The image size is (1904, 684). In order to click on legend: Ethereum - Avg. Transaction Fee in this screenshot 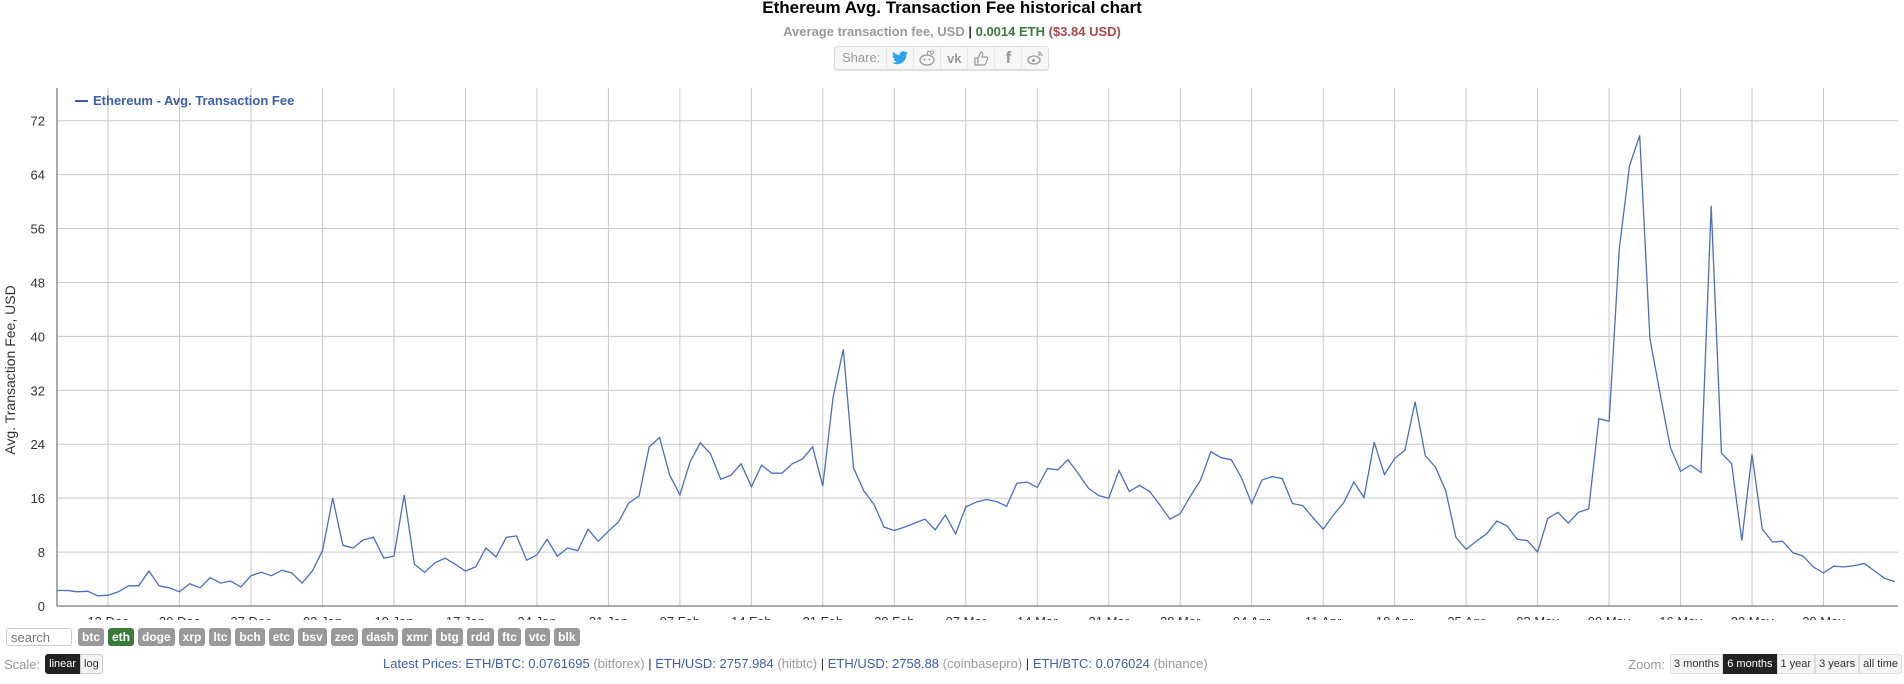, I will do `click(184, 100)`.